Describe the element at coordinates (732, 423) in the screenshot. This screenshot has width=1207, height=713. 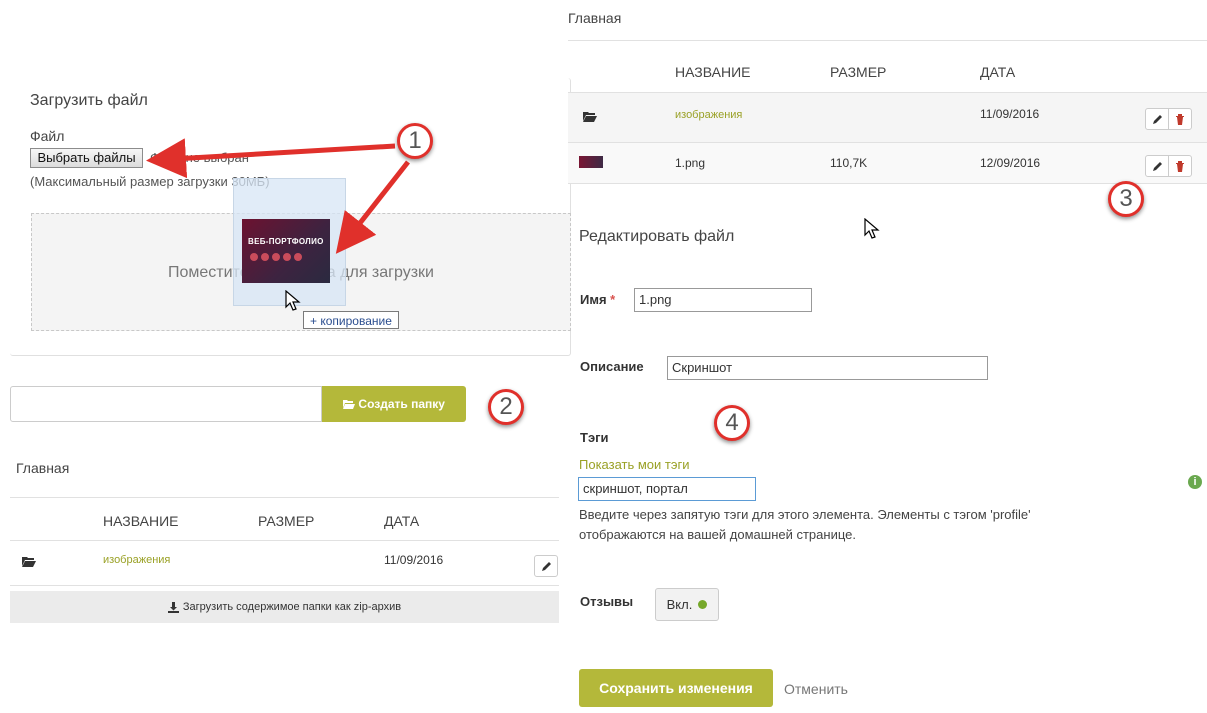
I see `callout-4: 4` at that location.